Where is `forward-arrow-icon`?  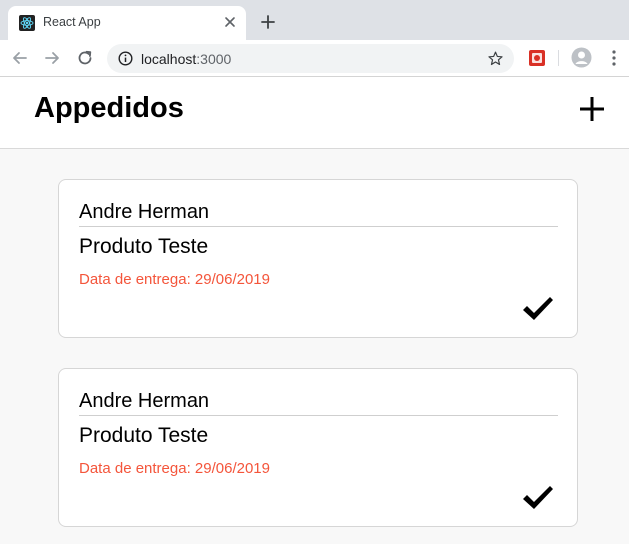
forward-arrow-icon is located at coordinates (52, 58).